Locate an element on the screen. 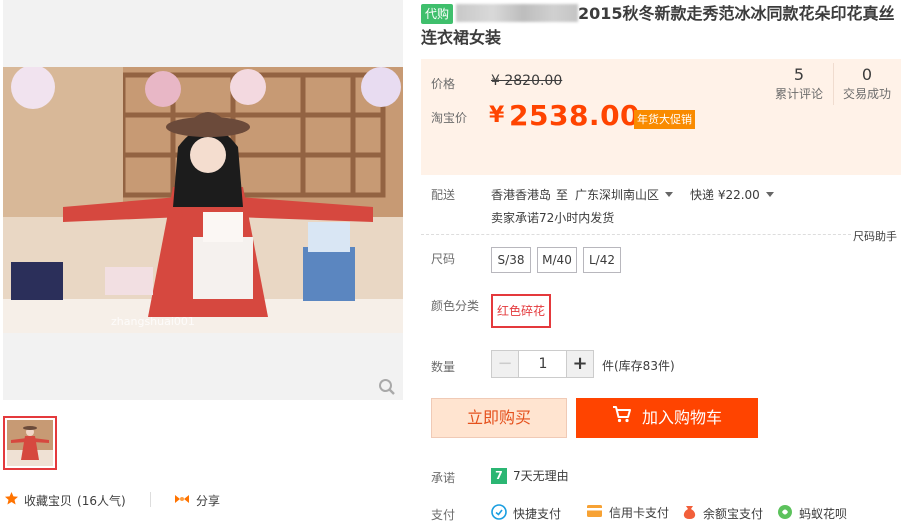 The image size is (903, 528). favorite-label: 收藏宝贝 is located at coordinates (48, 500).